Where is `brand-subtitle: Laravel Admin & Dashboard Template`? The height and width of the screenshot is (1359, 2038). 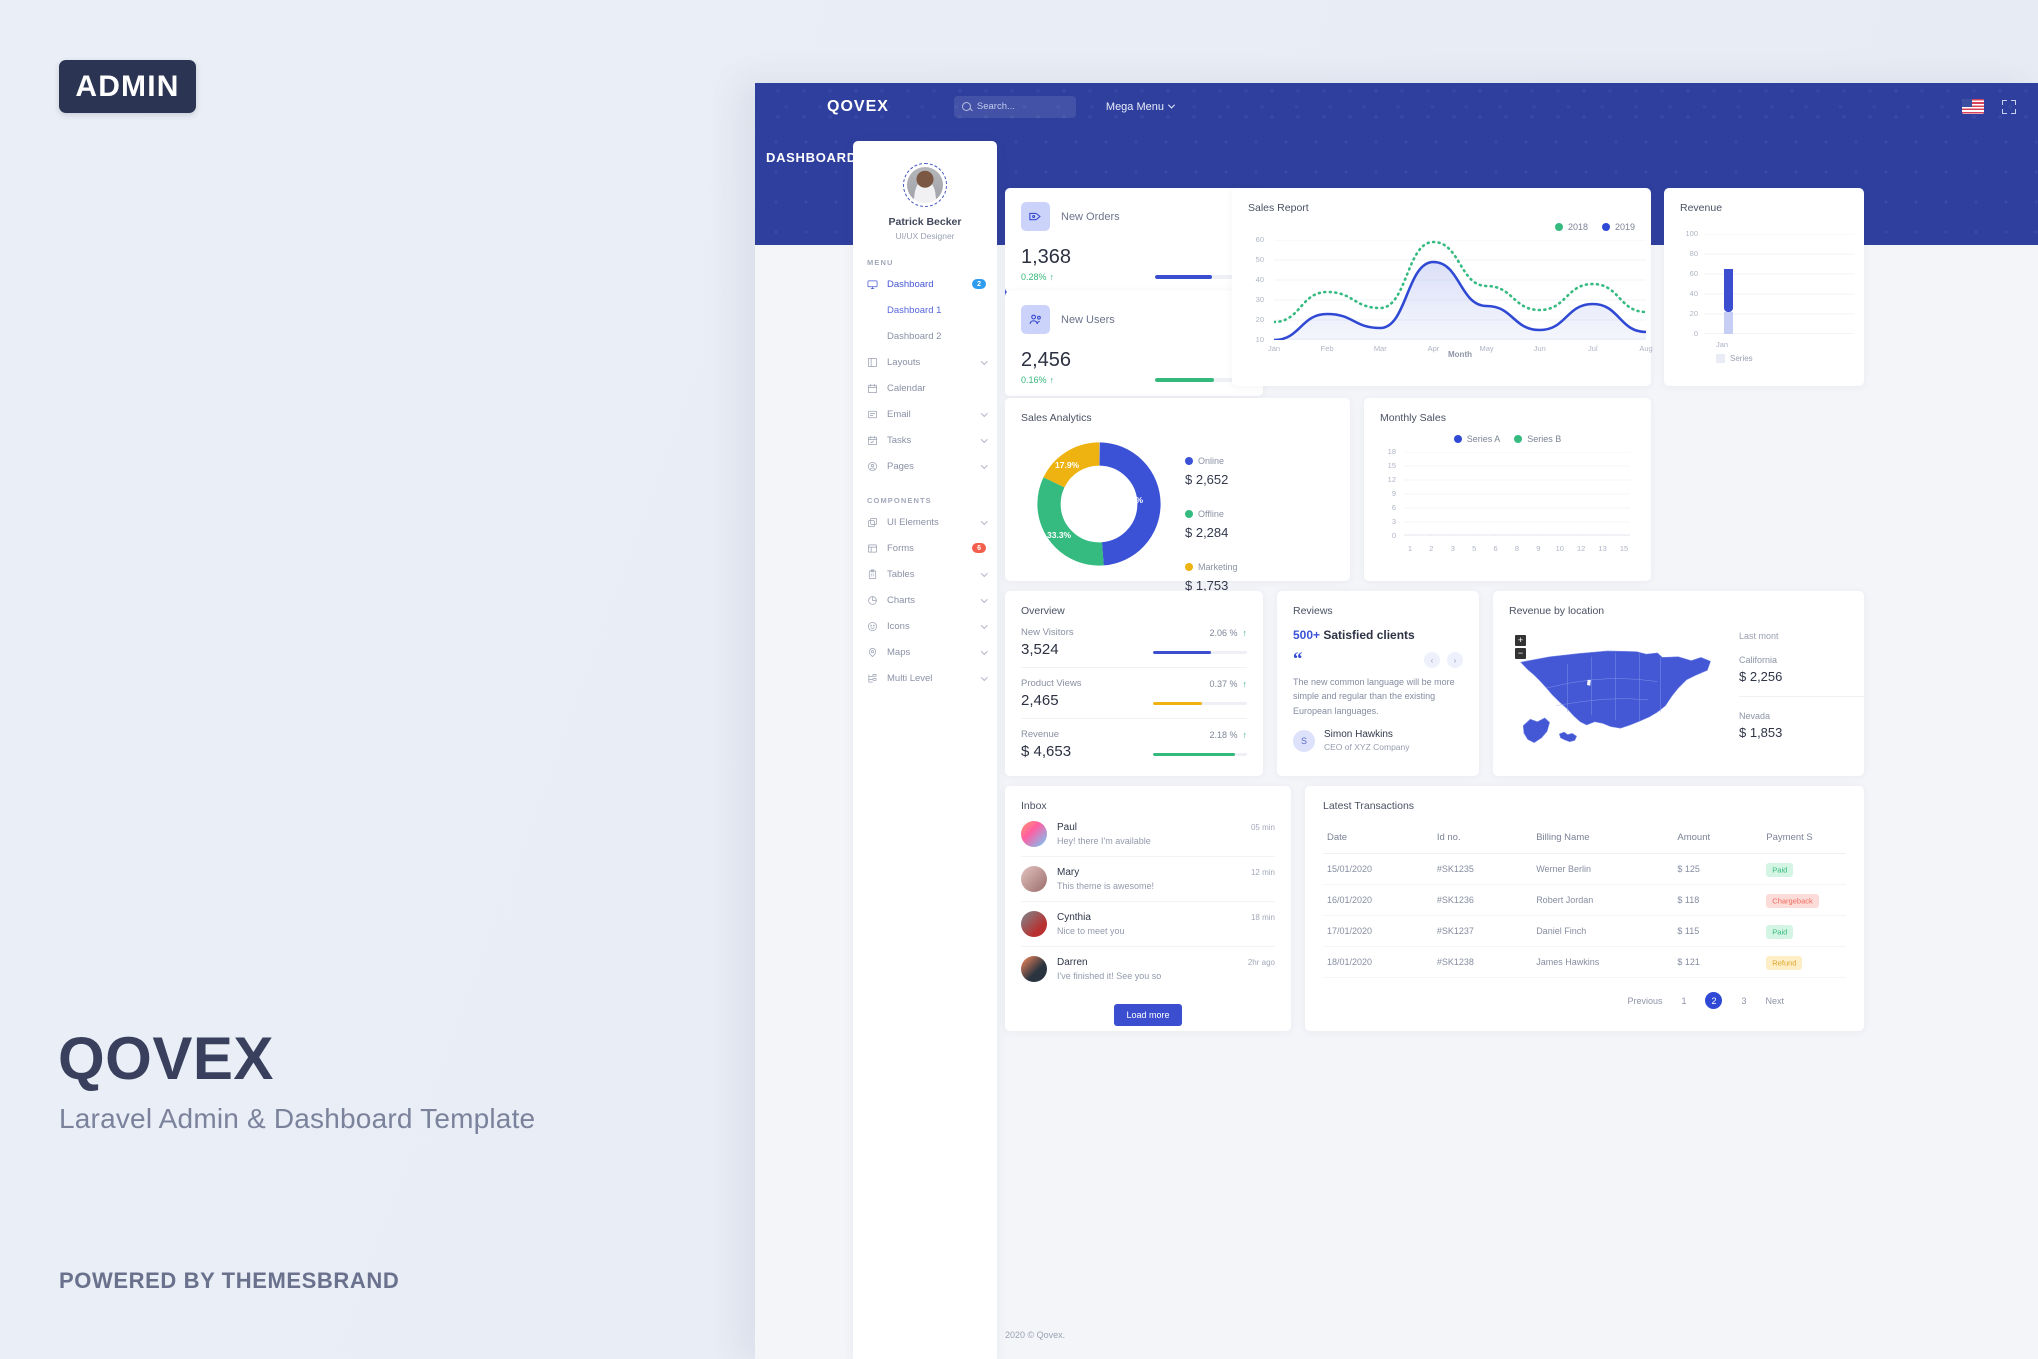 brand-subtitle: Laravel Admin & Dashboard Template is located at coordinates (297, 1118).